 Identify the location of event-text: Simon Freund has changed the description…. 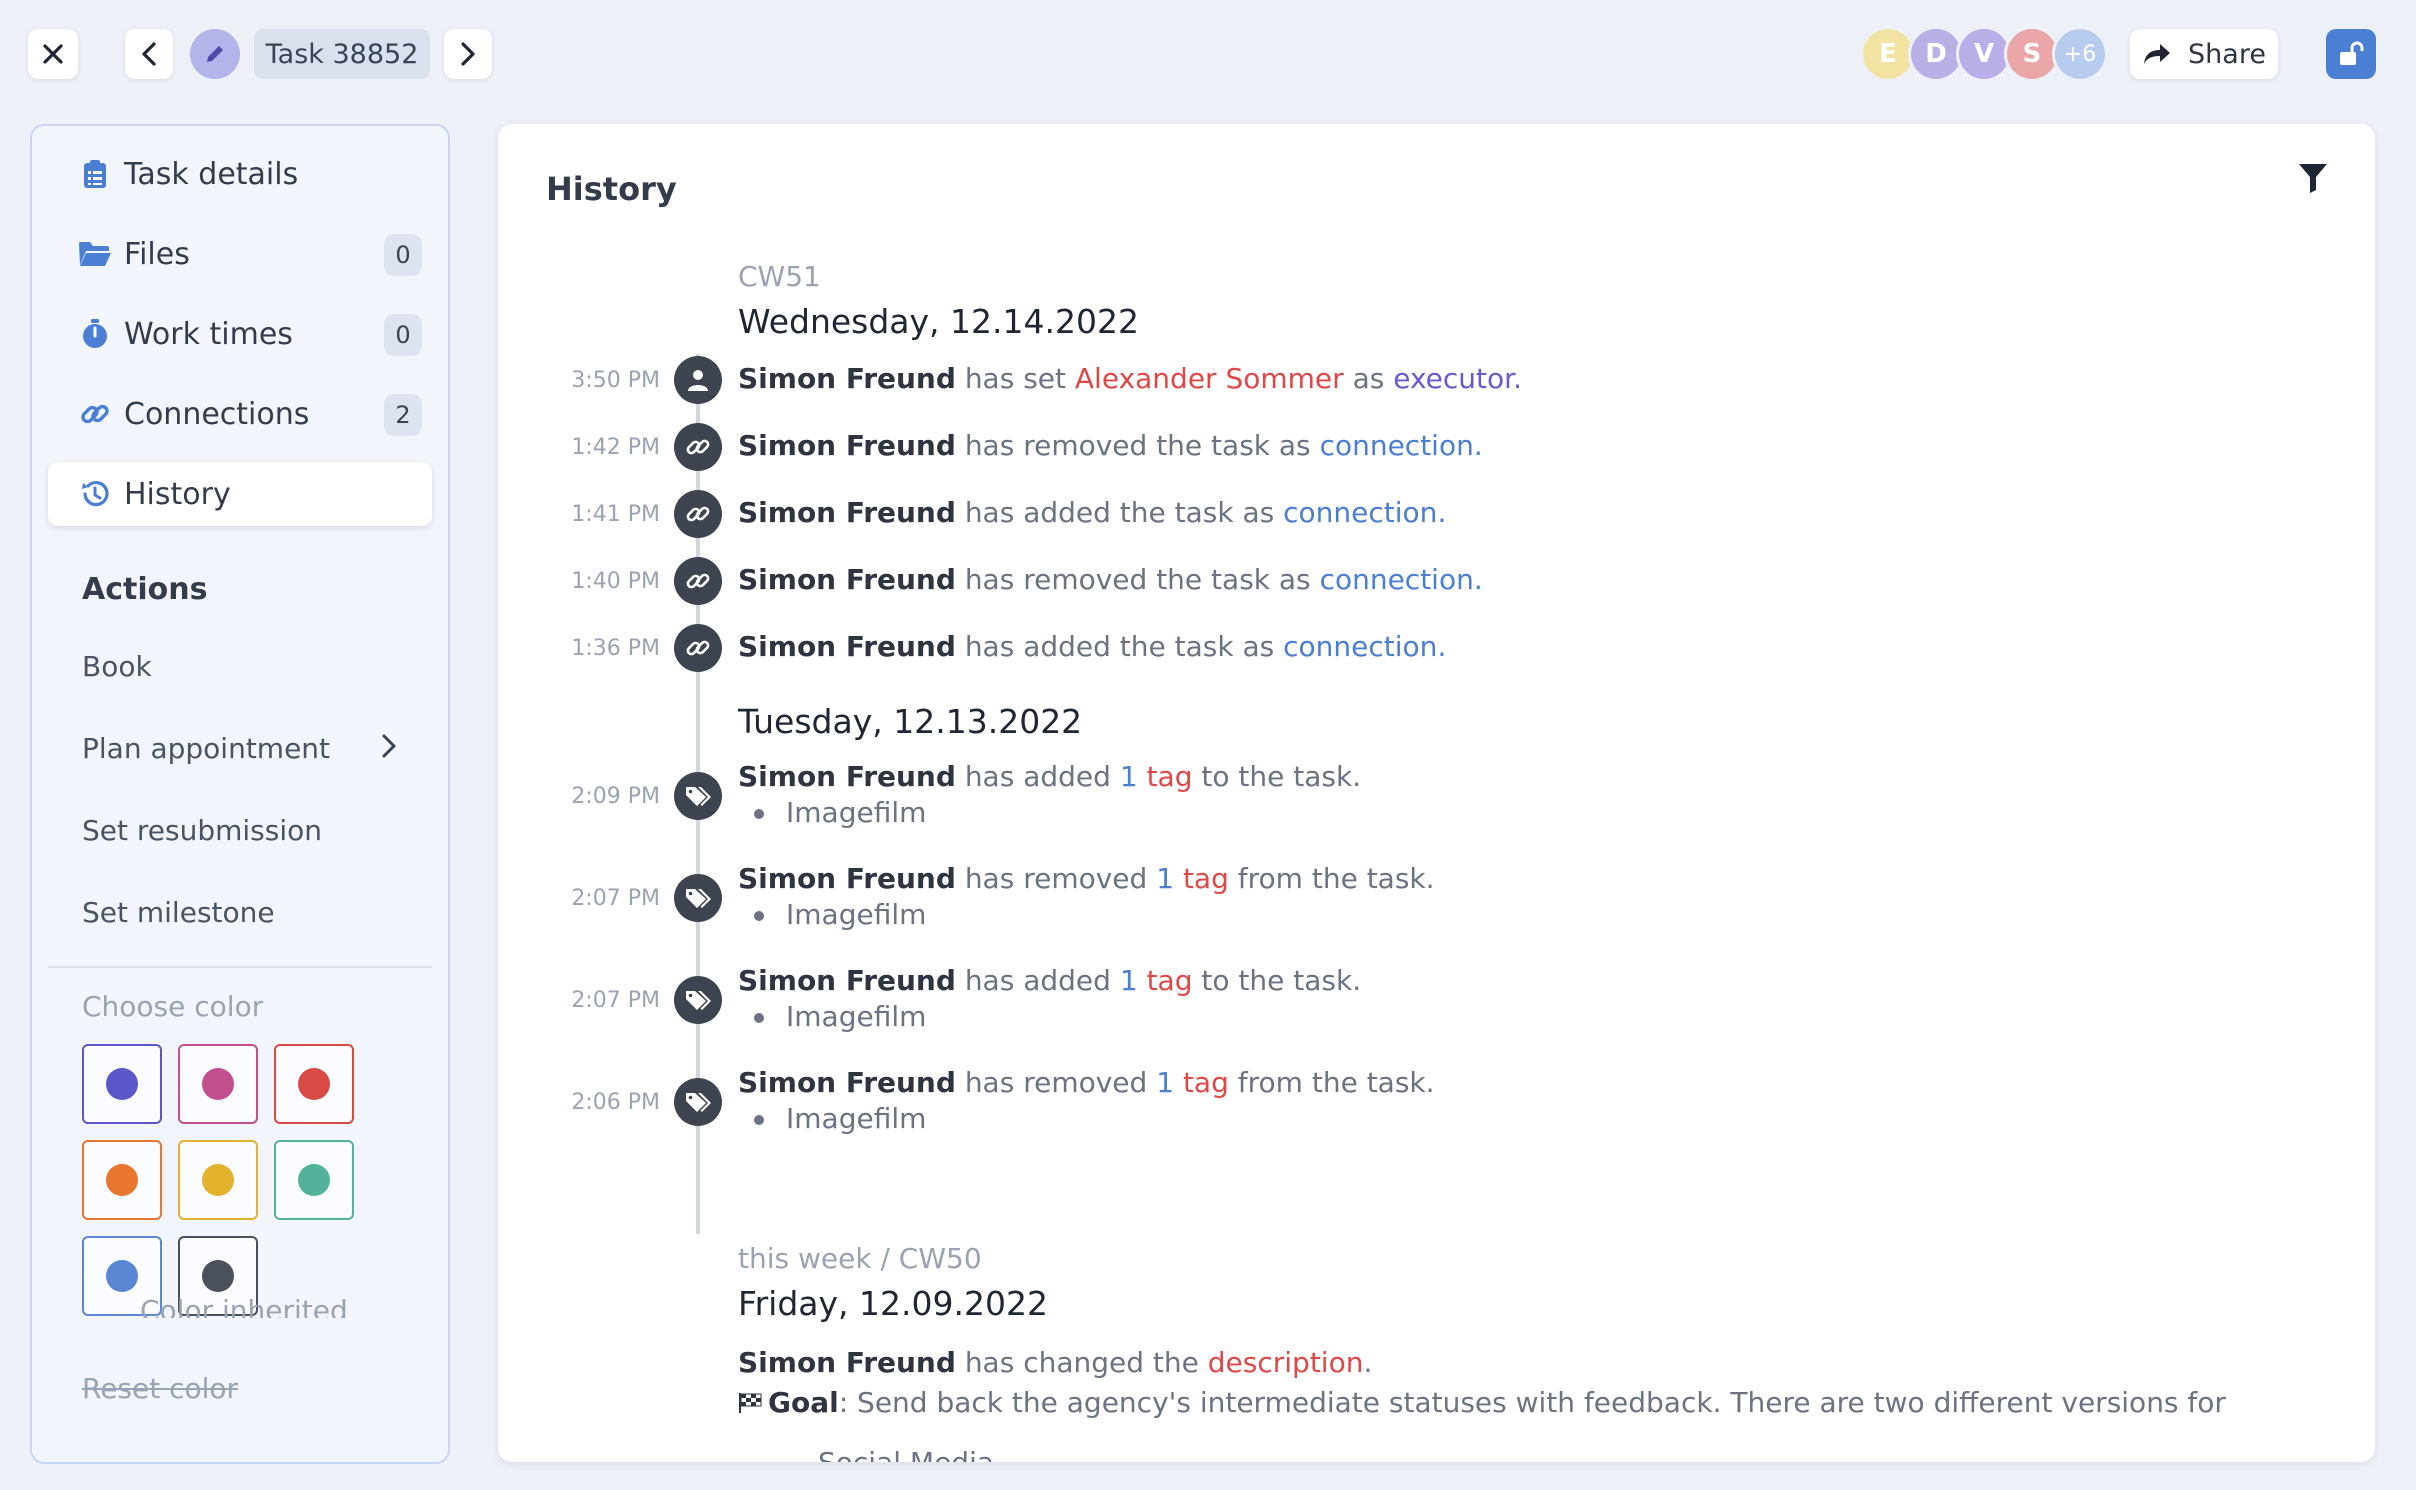
(1055, 1362).